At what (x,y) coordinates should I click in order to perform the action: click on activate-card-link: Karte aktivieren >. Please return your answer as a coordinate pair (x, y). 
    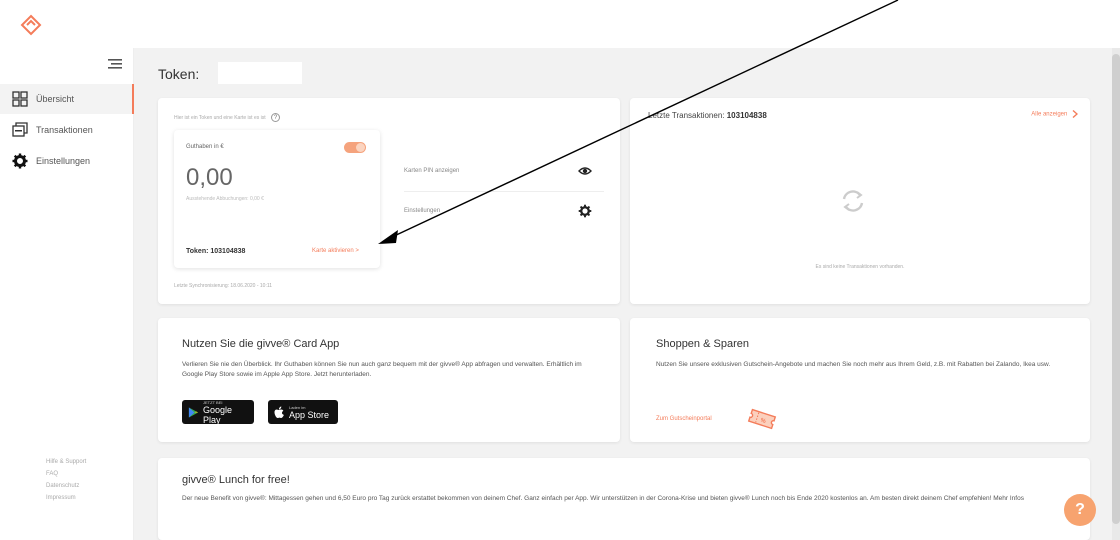
    Looking at the image, I should click on (335, 251).